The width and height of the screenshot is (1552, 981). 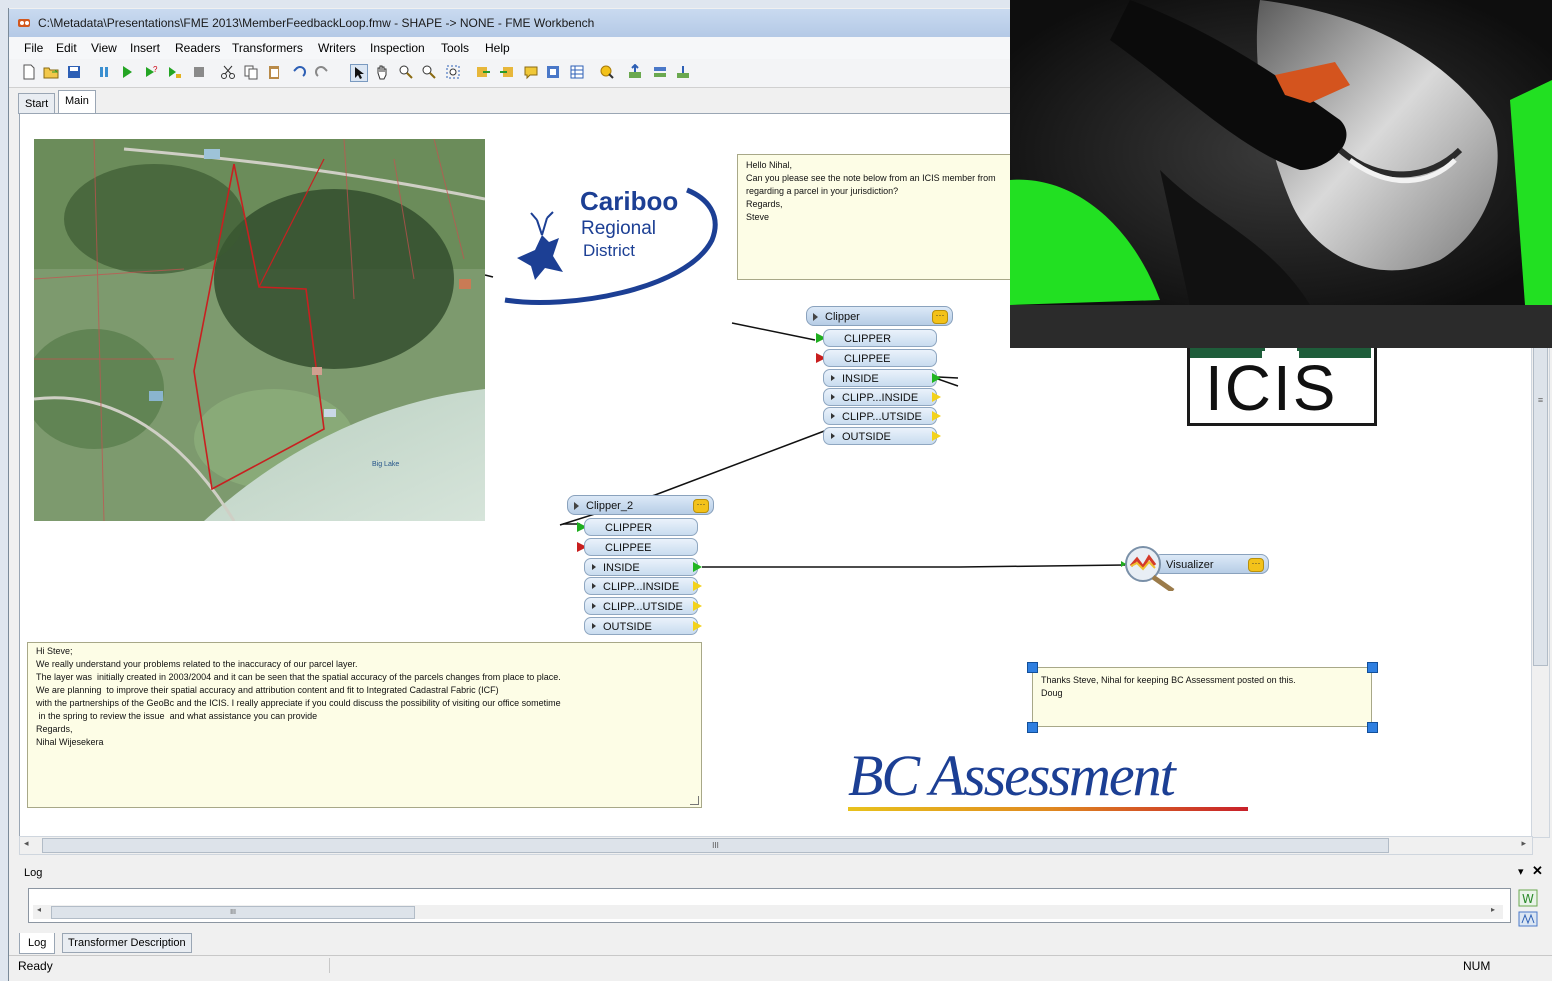 What do you see at coordinates (635, 72) in the screenshot?
I see `publish-icon` at bounding box center [635, 72].